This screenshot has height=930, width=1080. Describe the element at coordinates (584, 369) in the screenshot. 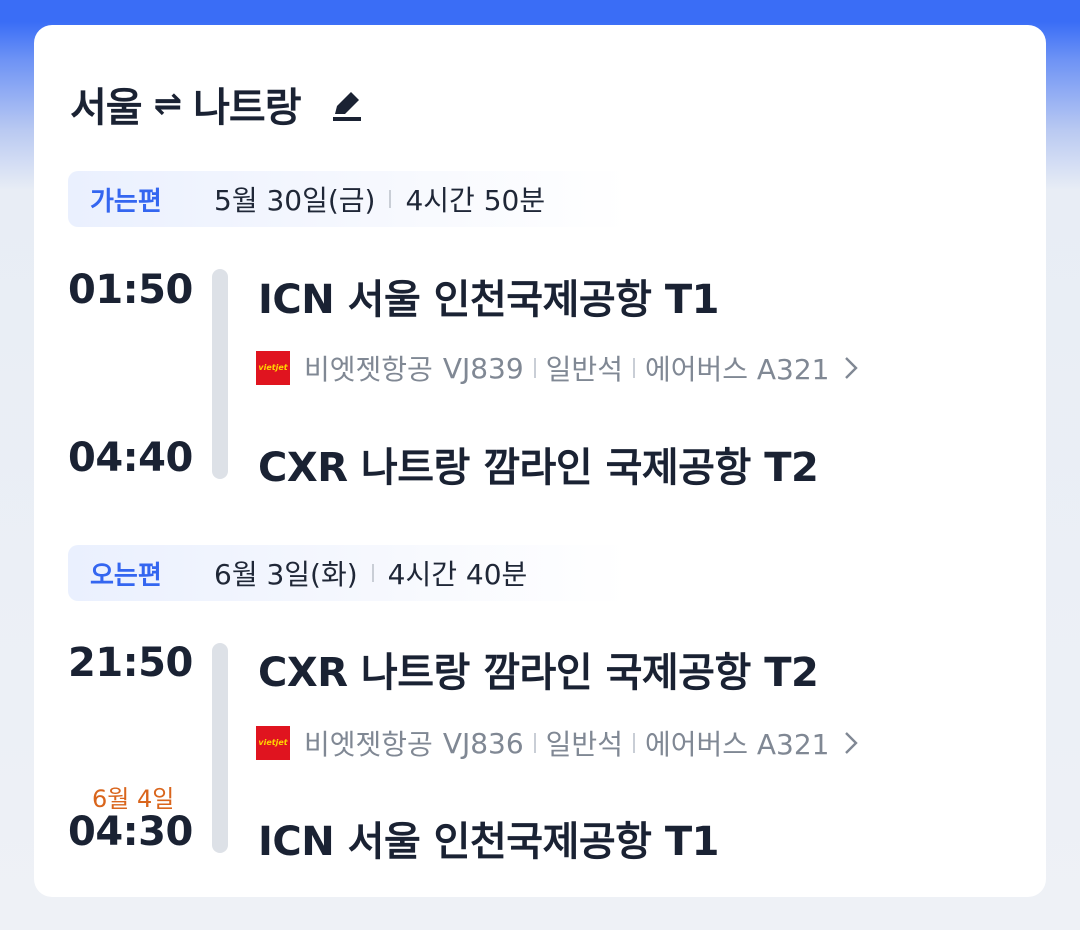

I see `outbound-cabin: 일반석` at that location.